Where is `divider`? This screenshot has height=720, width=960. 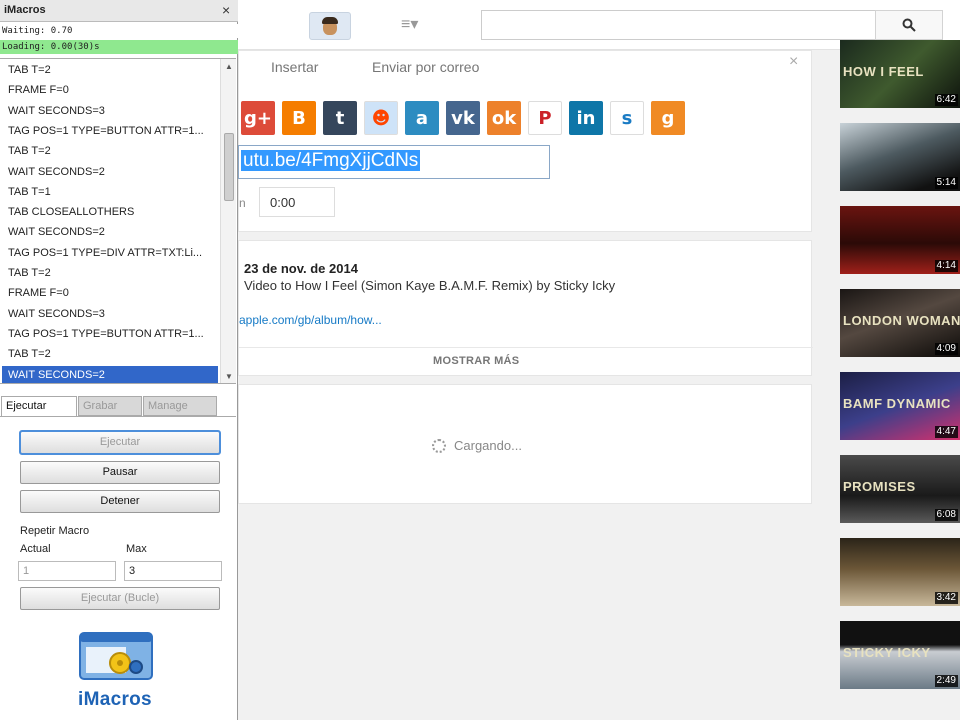 divider is located at coordinates (526, 347).